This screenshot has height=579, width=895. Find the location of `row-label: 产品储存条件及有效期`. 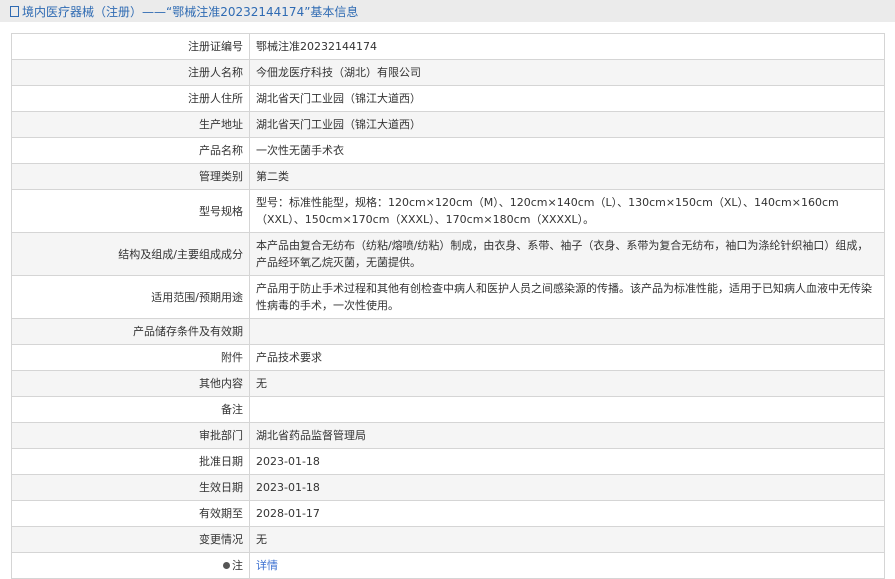

row-label: 产品储存条件及有效期 is located at coordinates (130, 331).